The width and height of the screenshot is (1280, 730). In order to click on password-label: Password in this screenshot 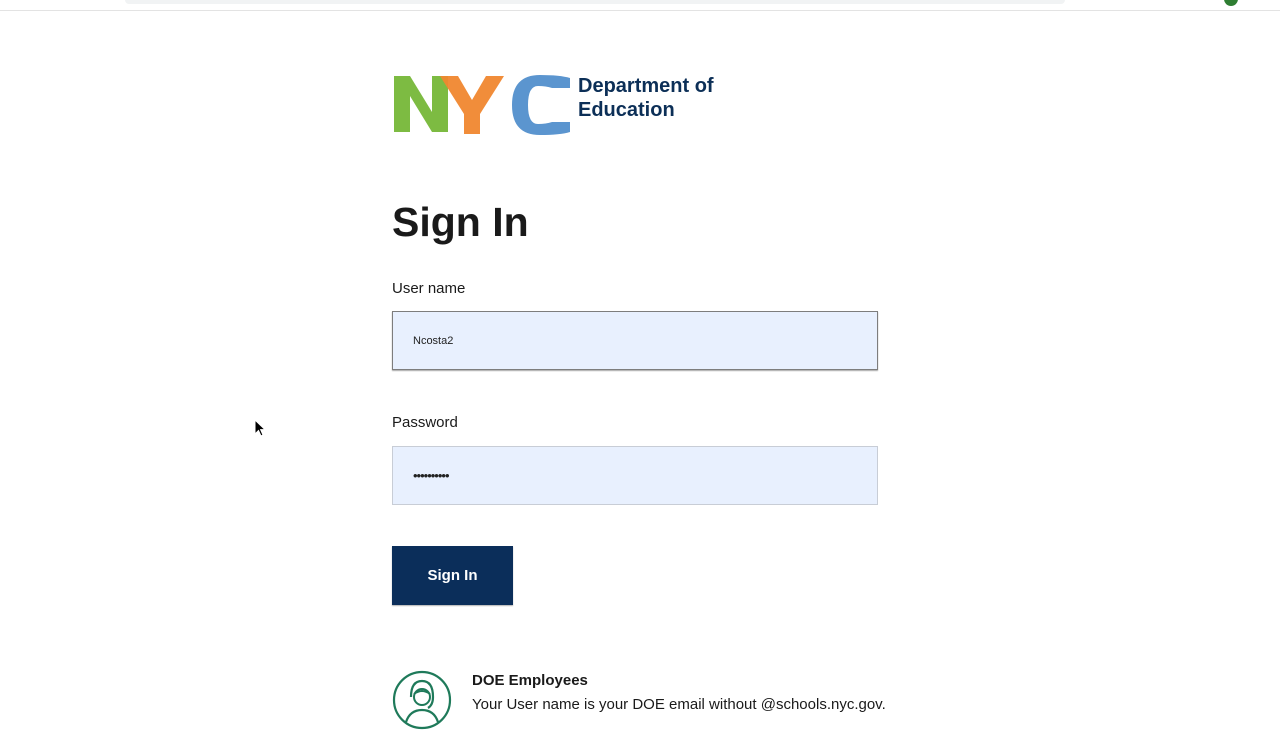, I will do `click(425, 422)`.